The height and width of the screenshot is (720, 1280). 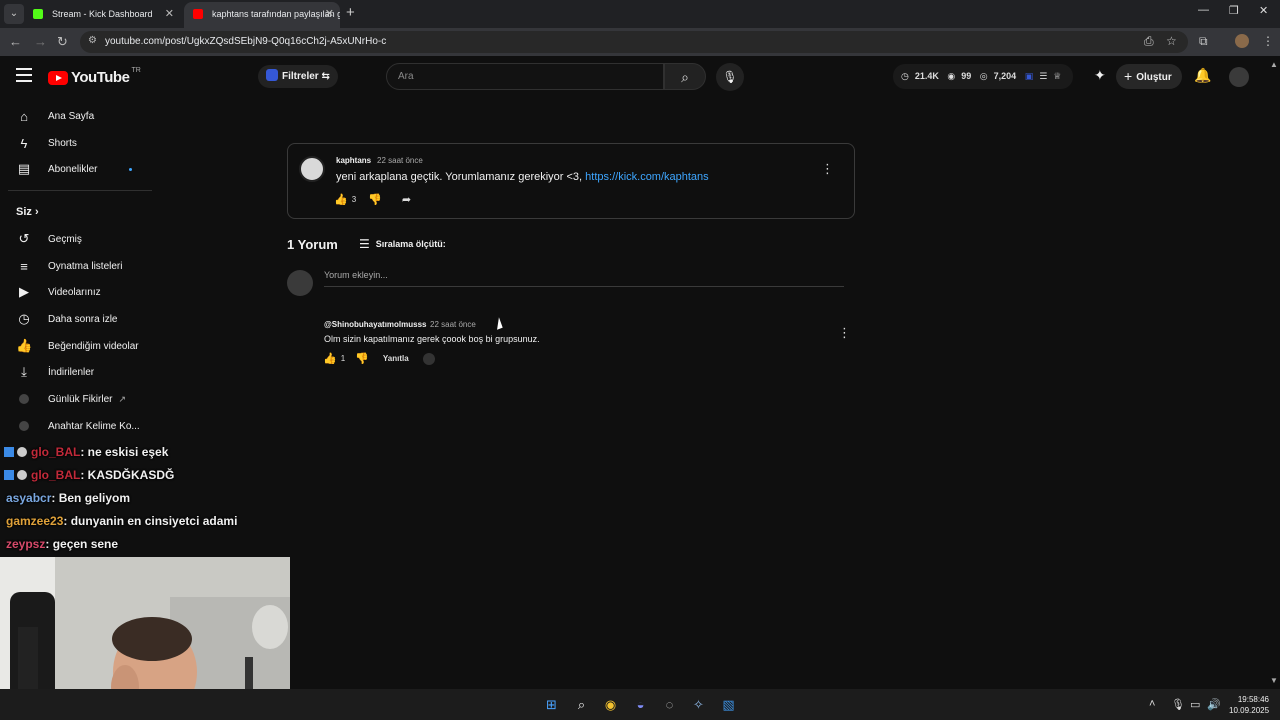 I want to click on hamburger-menu-icon, so click(x=24, y=77).